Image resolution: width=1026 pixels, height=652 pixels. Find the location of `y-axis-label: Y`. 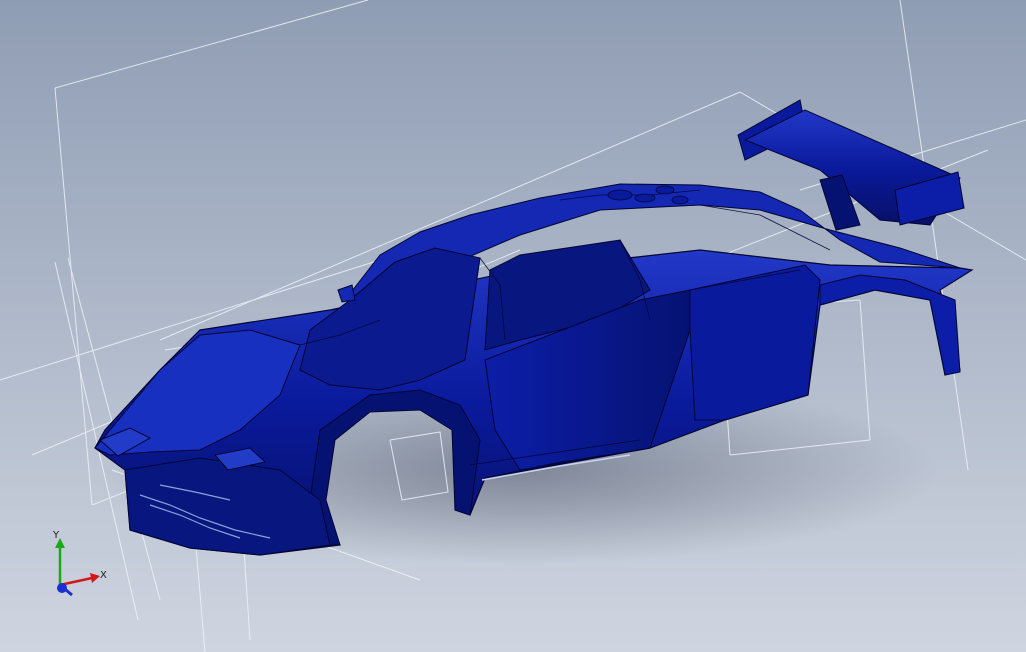

y-axis-label: Y is located at coordinates (56, 535).